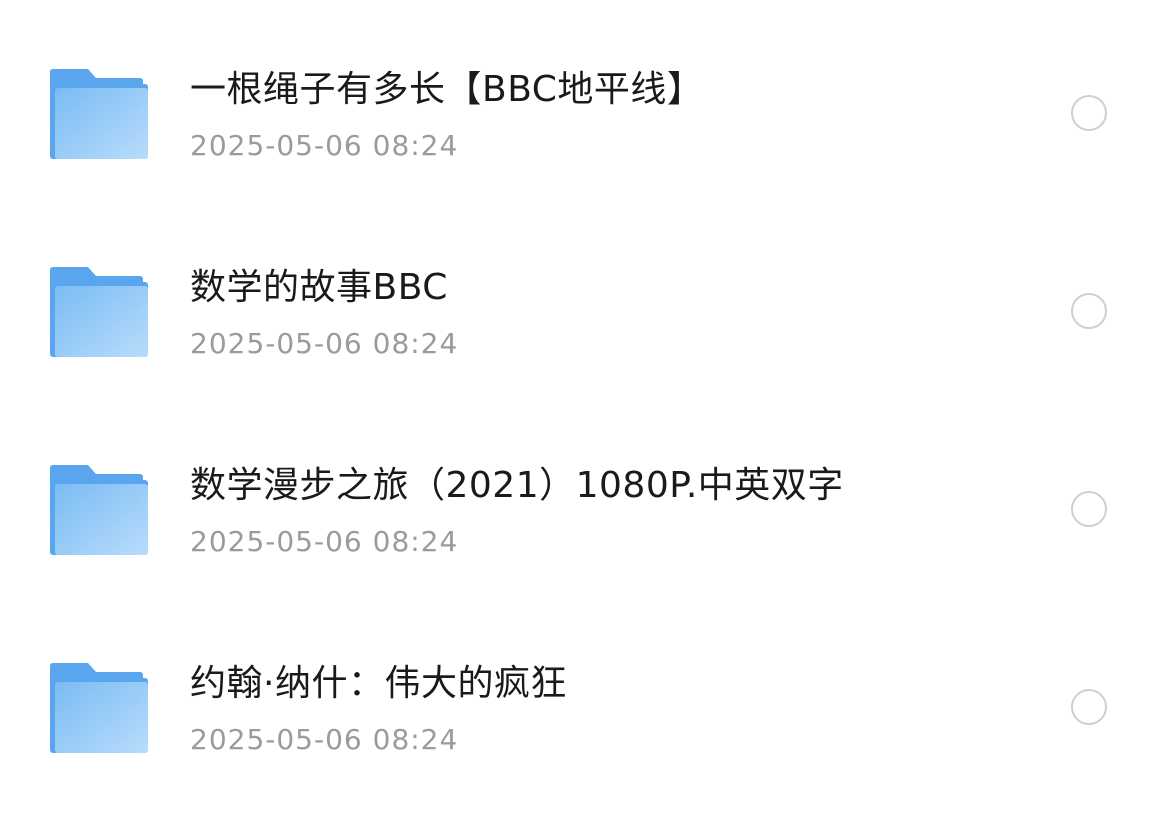  I want to click on file-name: 一根绳子有多长【BBC地平线】, so click(447, 89).